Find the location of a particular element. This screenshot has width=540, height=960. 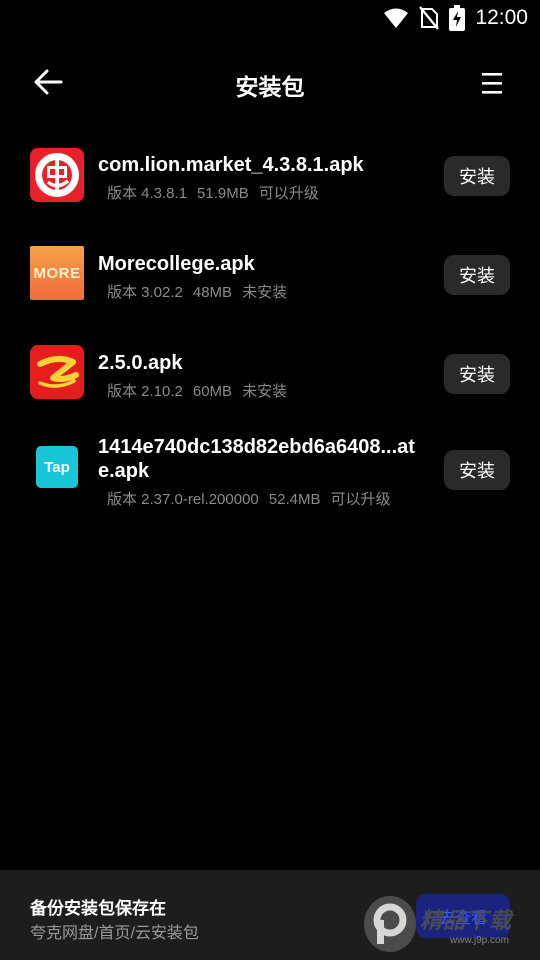

menu-button is located at coordinates (492, 83).